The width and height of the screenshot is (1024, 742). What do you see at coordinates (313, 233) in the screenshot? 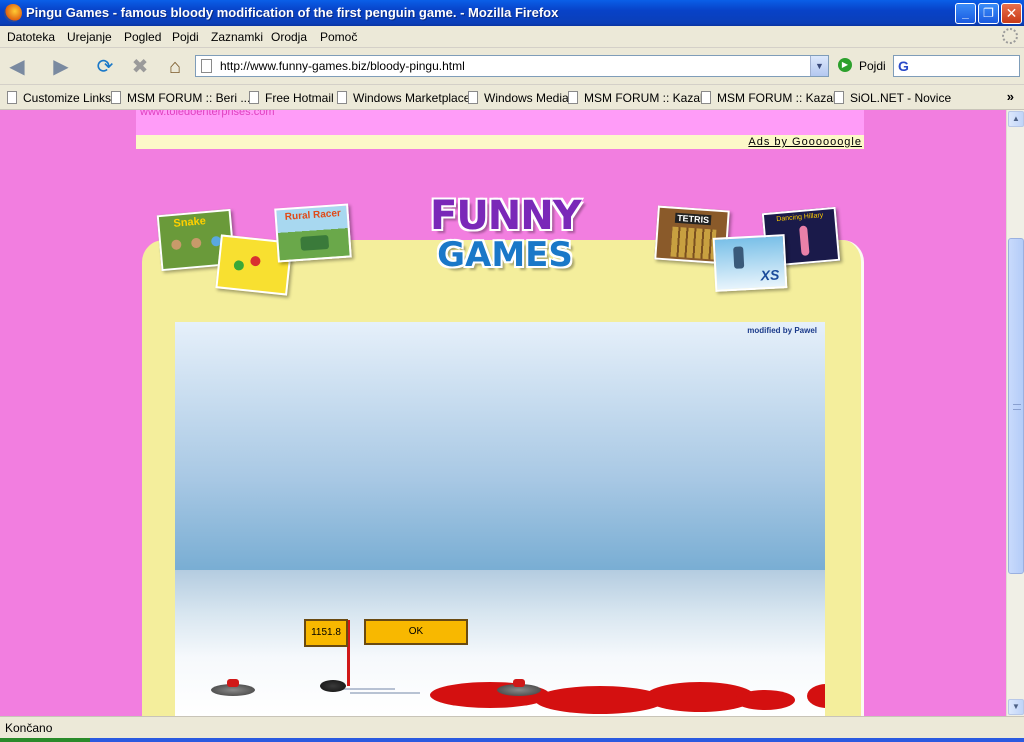
I see `game-thumbnail-rural-racer: Rural Racer` at bounding box center [313, 233].